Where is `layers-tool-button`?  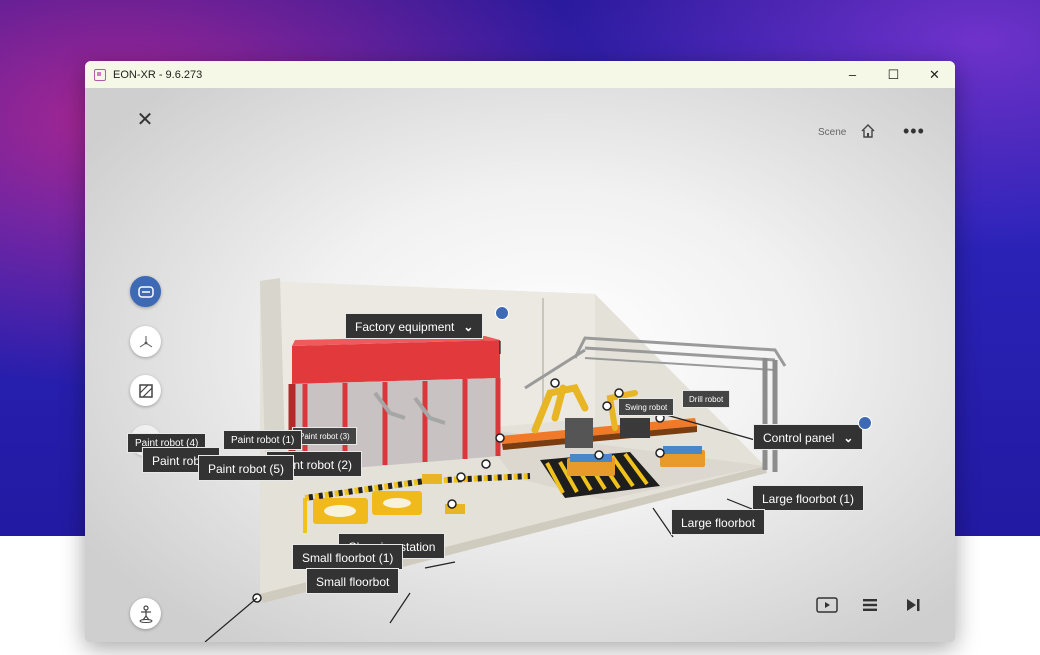
layers-tool-button is located at coordinates (145, 390).